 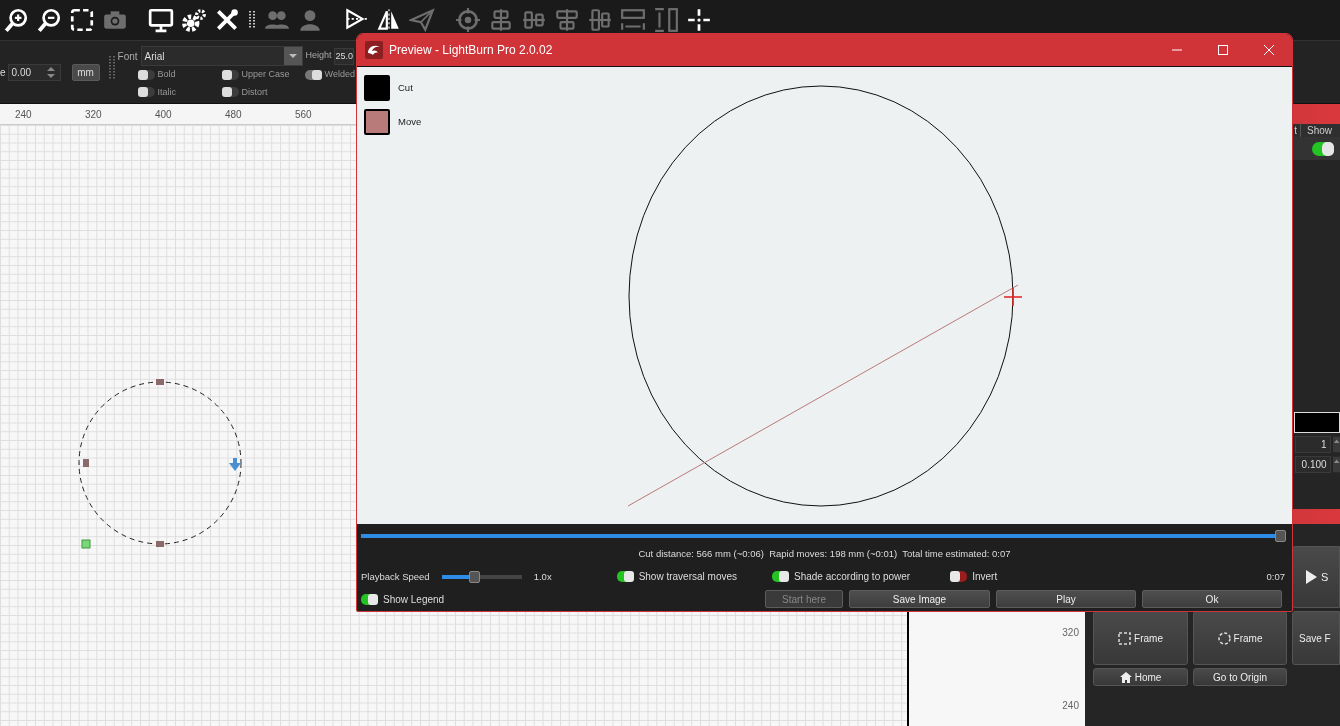 I want to click on origin-marker, so click(x=86, y=544).